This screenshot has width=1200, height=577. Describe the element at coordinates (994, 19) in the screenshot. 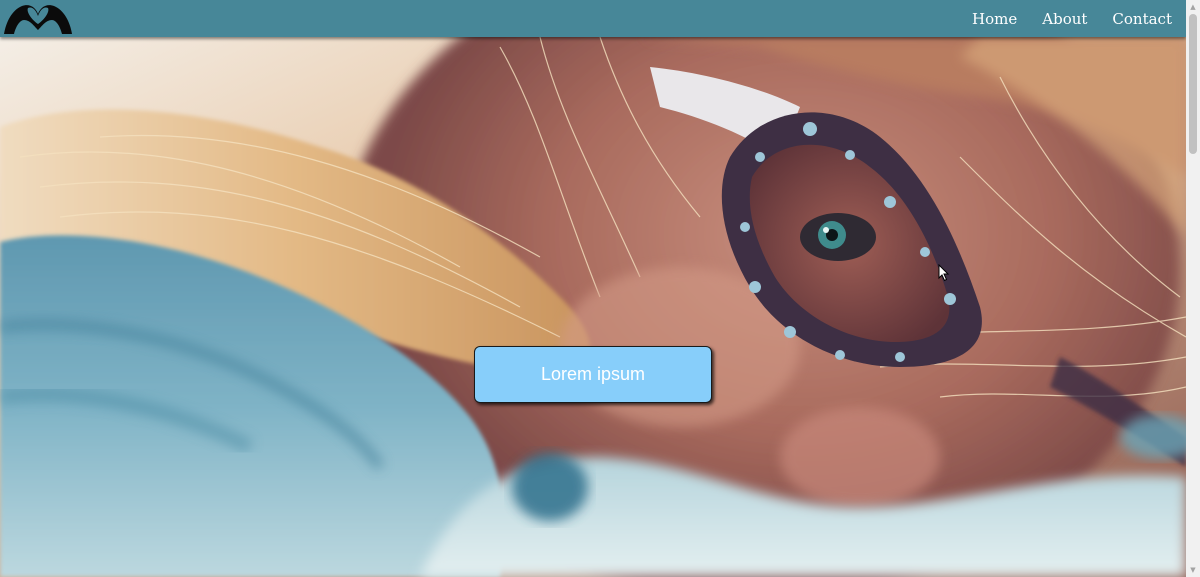

I see `nav-home-link: Home` at that location.